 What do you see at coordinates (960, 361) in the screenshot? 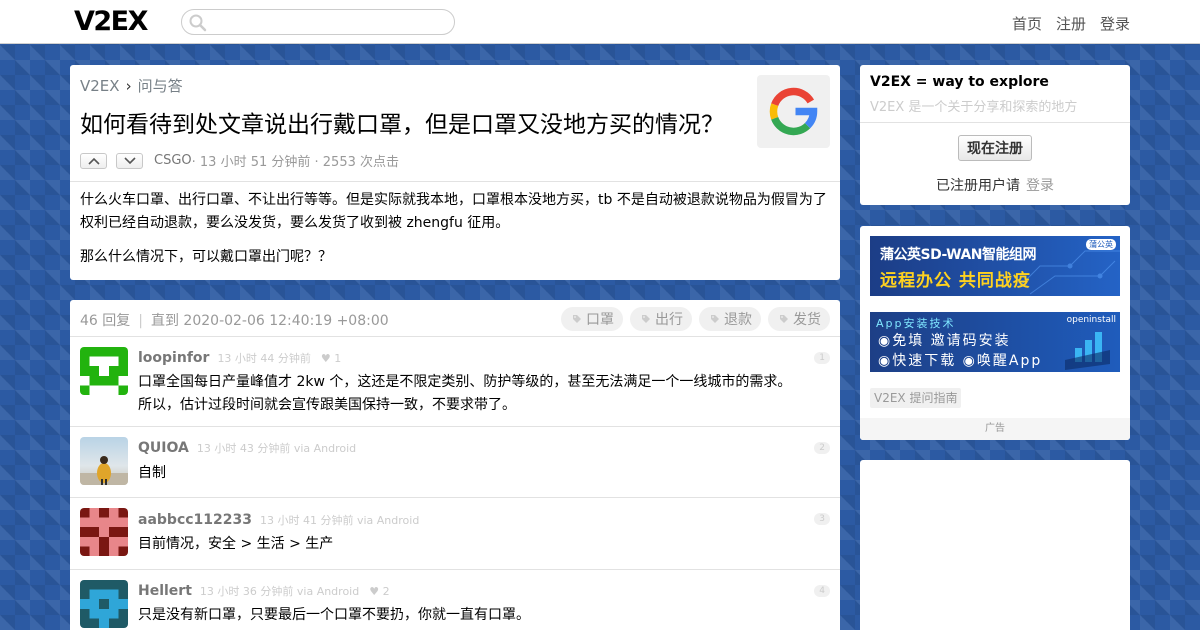
I see `ad-subline: ◉快速下载 ◉唤醒App` at bounding box center [960, 361].